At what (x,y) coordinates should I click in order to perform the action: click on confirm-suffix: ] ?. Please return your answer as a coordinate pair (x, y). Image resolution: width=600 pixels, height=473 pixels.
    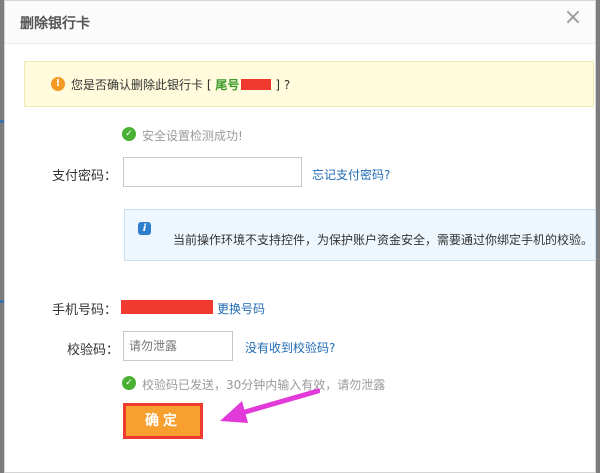
    Looking at the image, I should click on (283, 85).